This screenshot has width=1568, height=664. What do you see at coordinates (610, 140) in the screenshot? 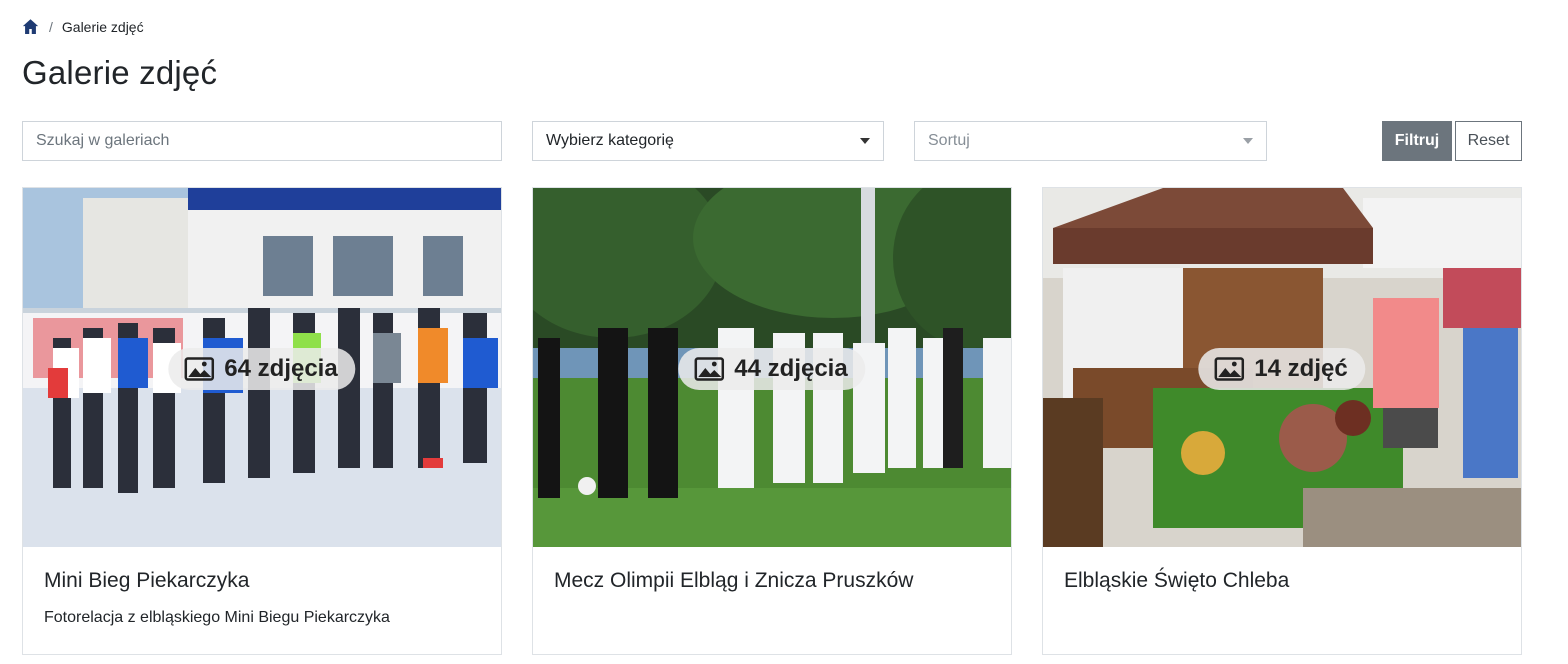
I see `category-select-value: Wybierz kategorię` at bounding box center [610, 140].